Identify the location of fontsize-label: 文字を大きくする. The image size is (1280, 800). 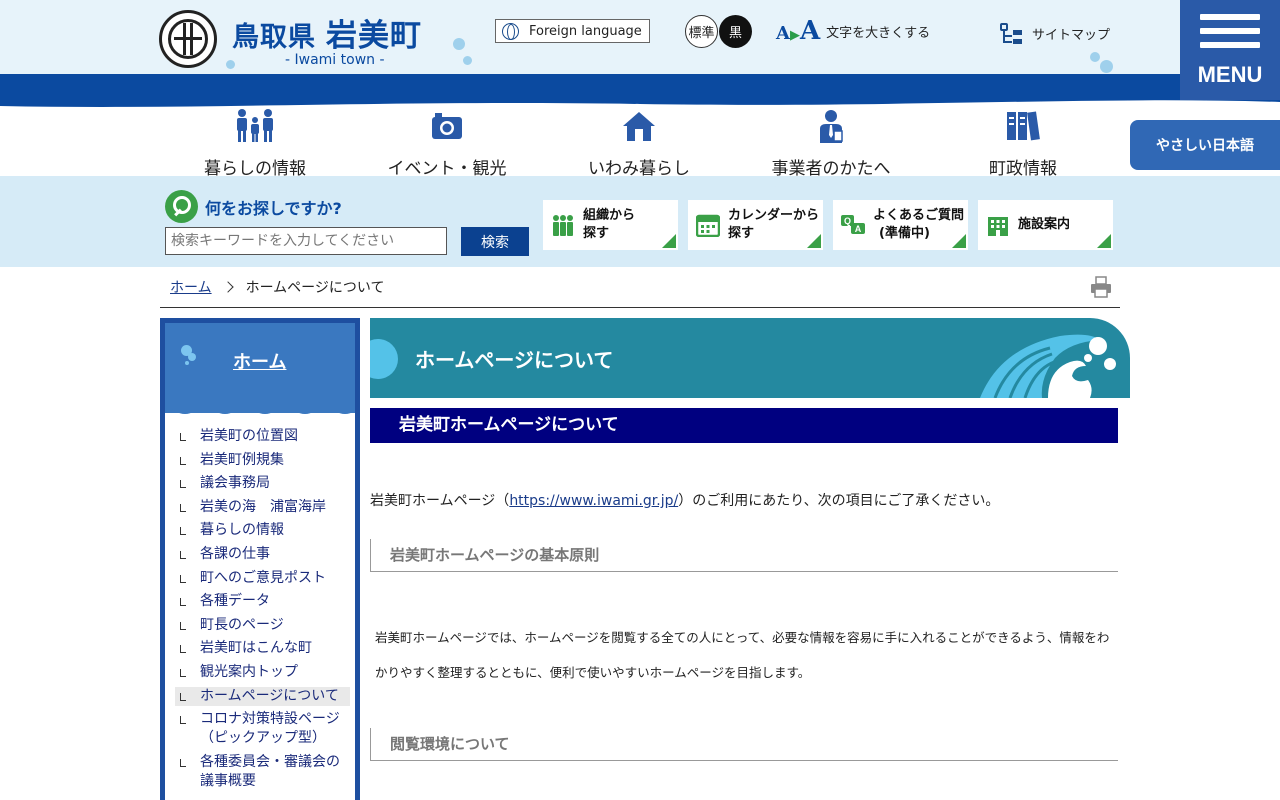
(878, 33).